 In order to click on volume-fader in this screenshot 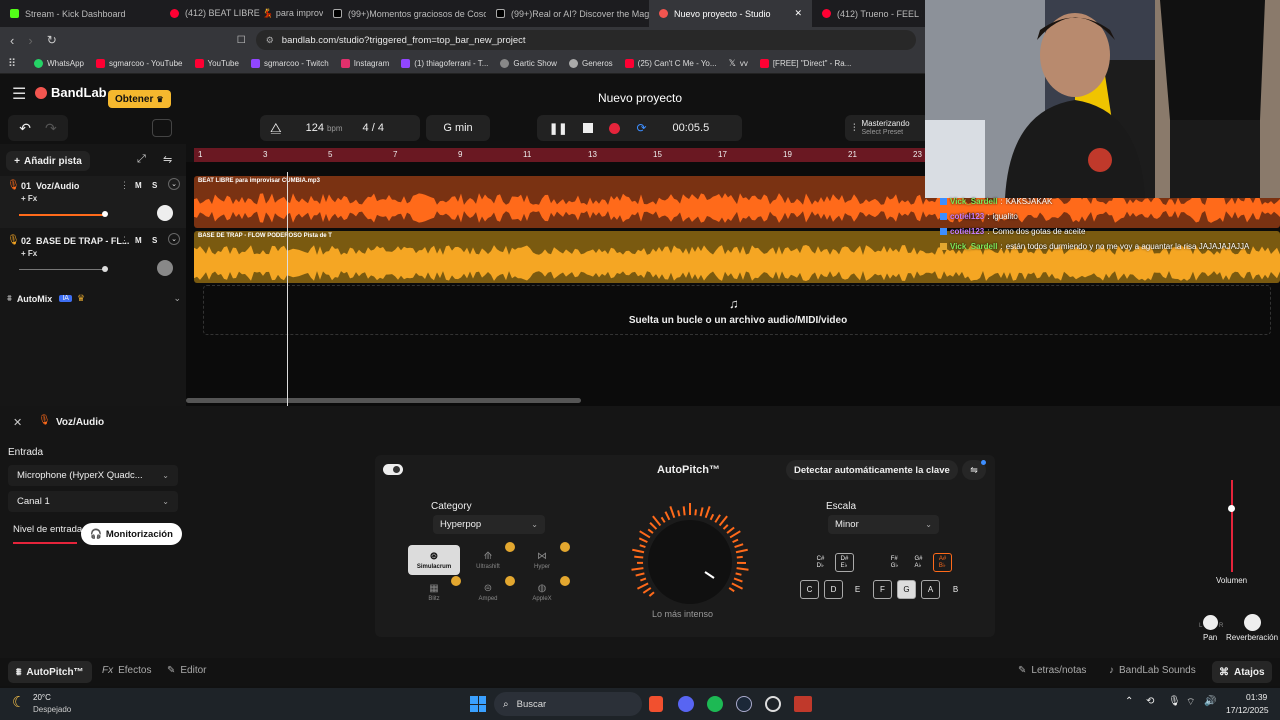, I will do `click(1232, 526)`.